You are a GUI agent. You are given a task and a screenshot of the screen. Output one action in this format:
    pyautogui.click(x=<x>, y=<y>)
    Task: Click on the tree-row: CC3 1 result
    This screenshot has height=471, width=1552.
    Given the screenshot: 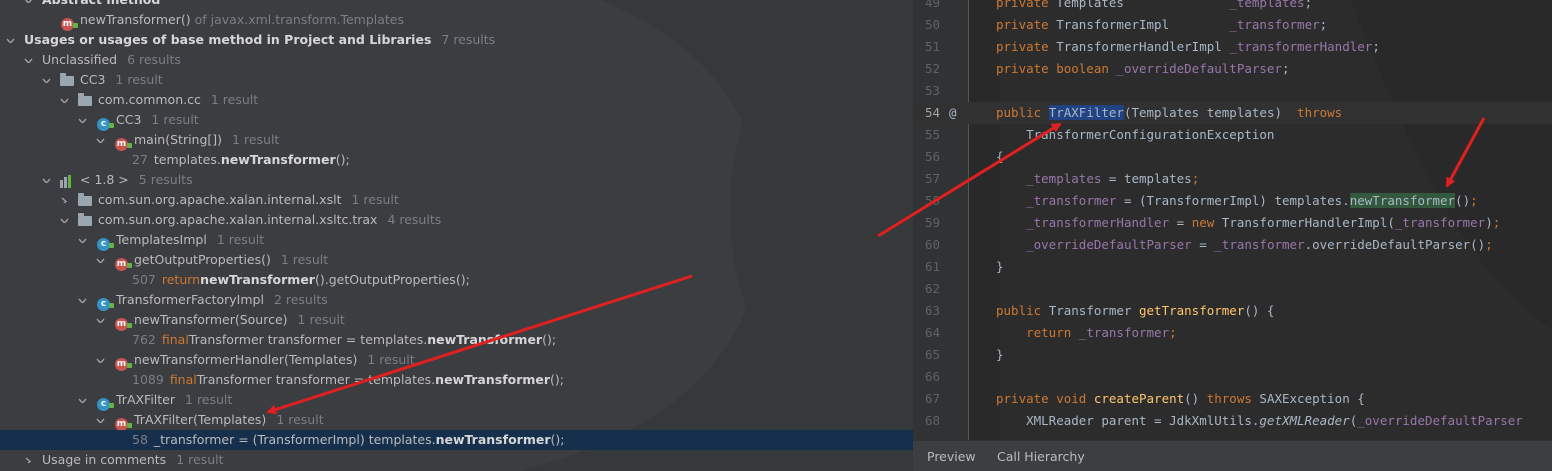 What is the action you would take?
    pyautogui.click(x=456, y=80)
    